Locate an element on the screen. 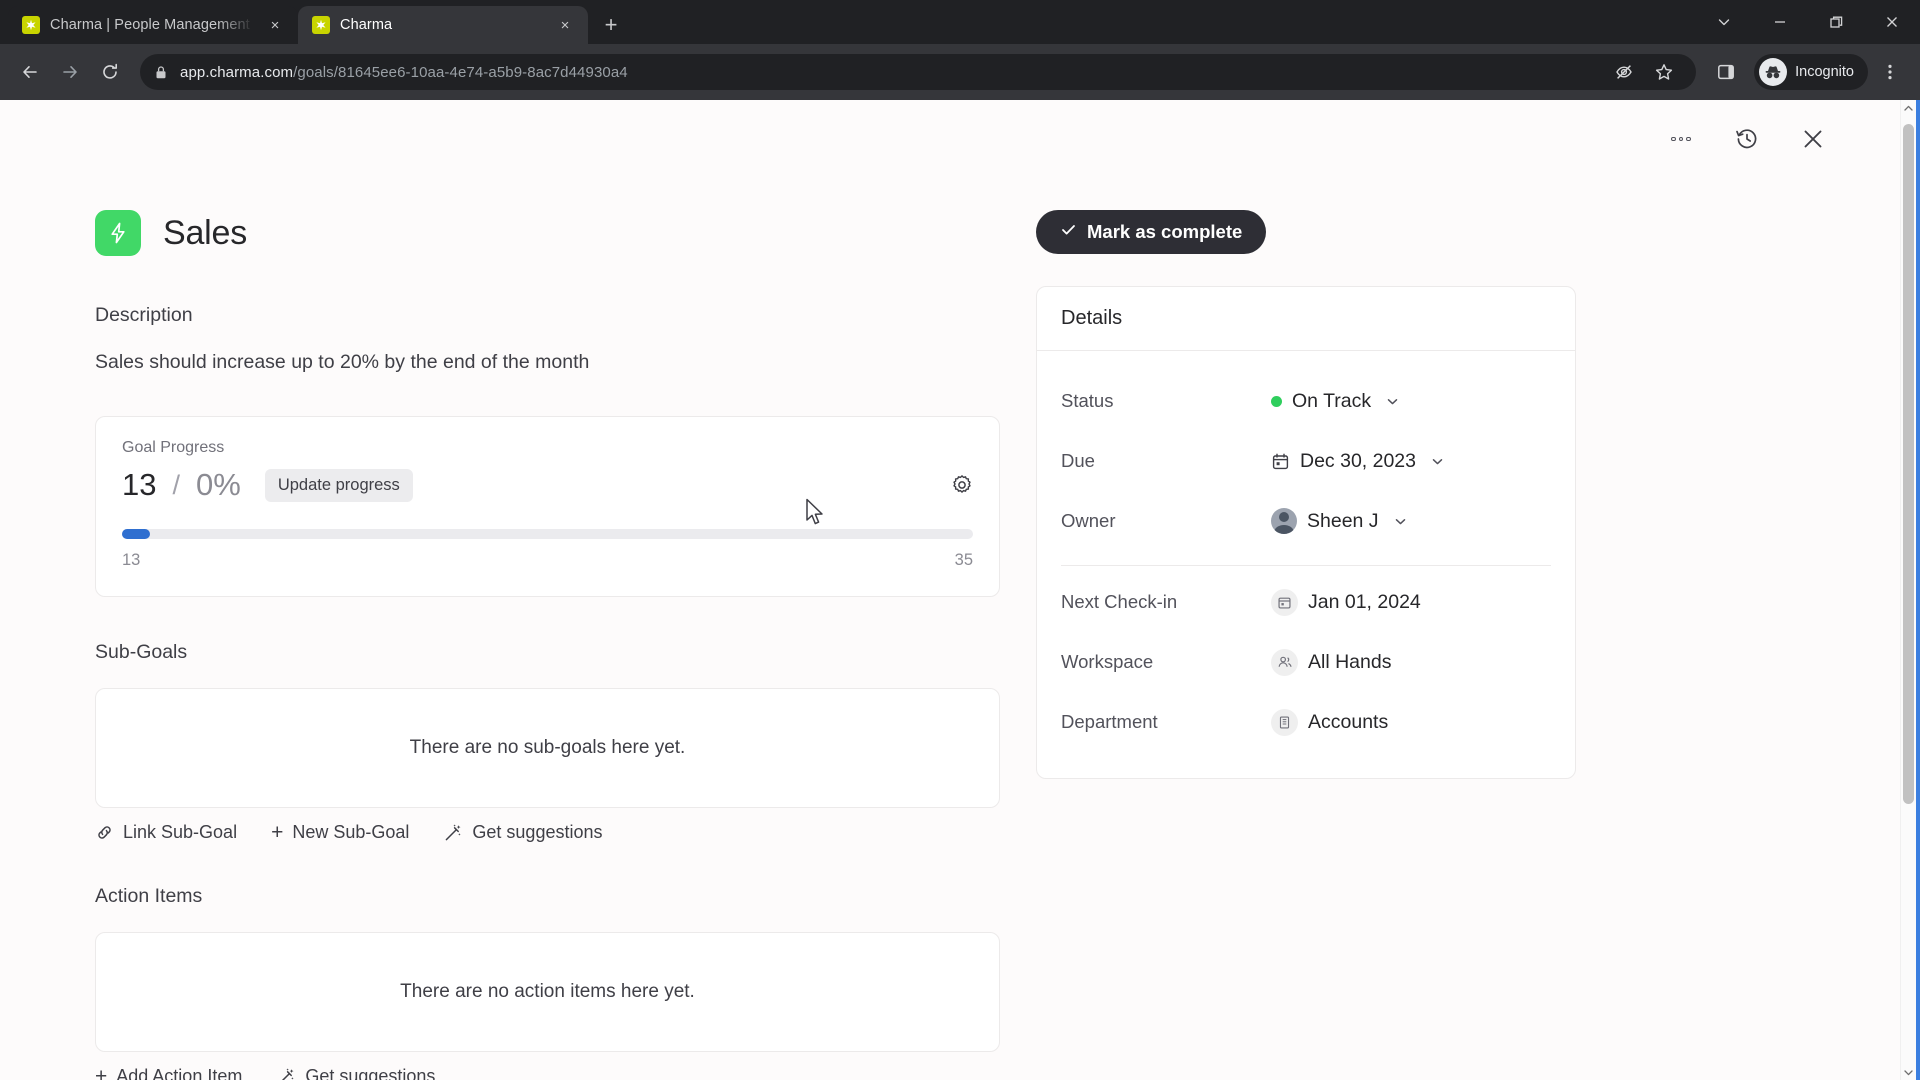  window-controls is located at coordinates (1808, 22).